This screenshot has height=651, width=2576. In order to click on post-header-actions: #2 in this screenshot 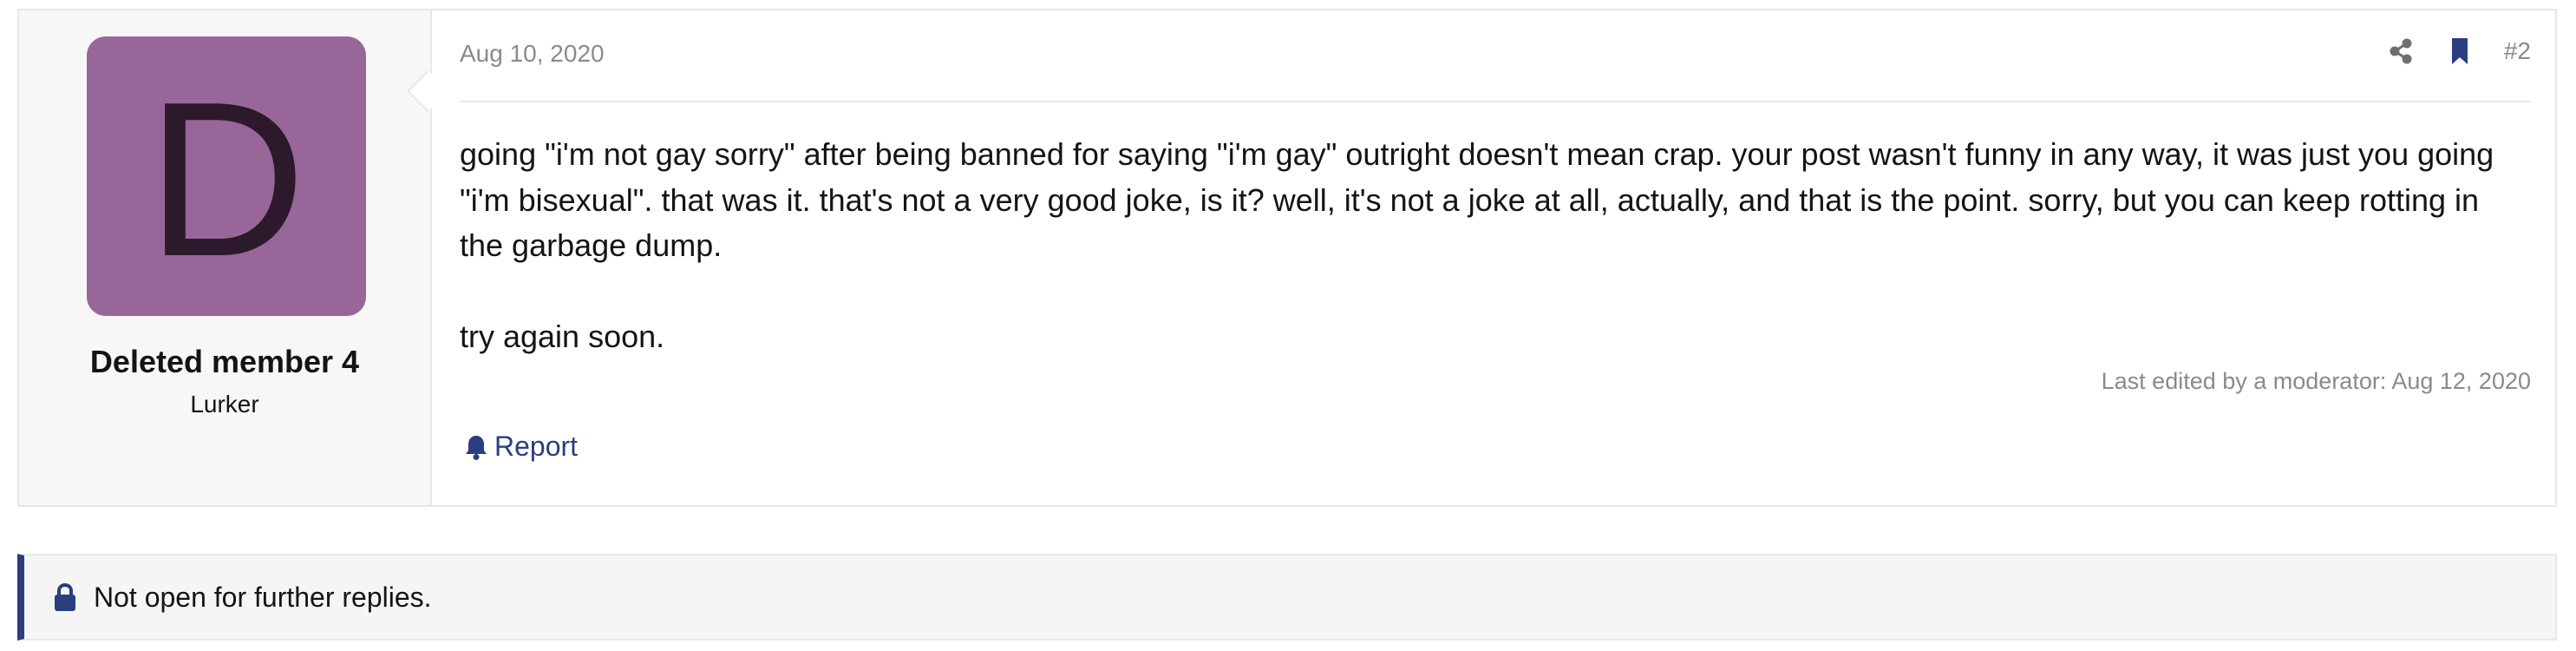, I will do `click(2458, 51)`.